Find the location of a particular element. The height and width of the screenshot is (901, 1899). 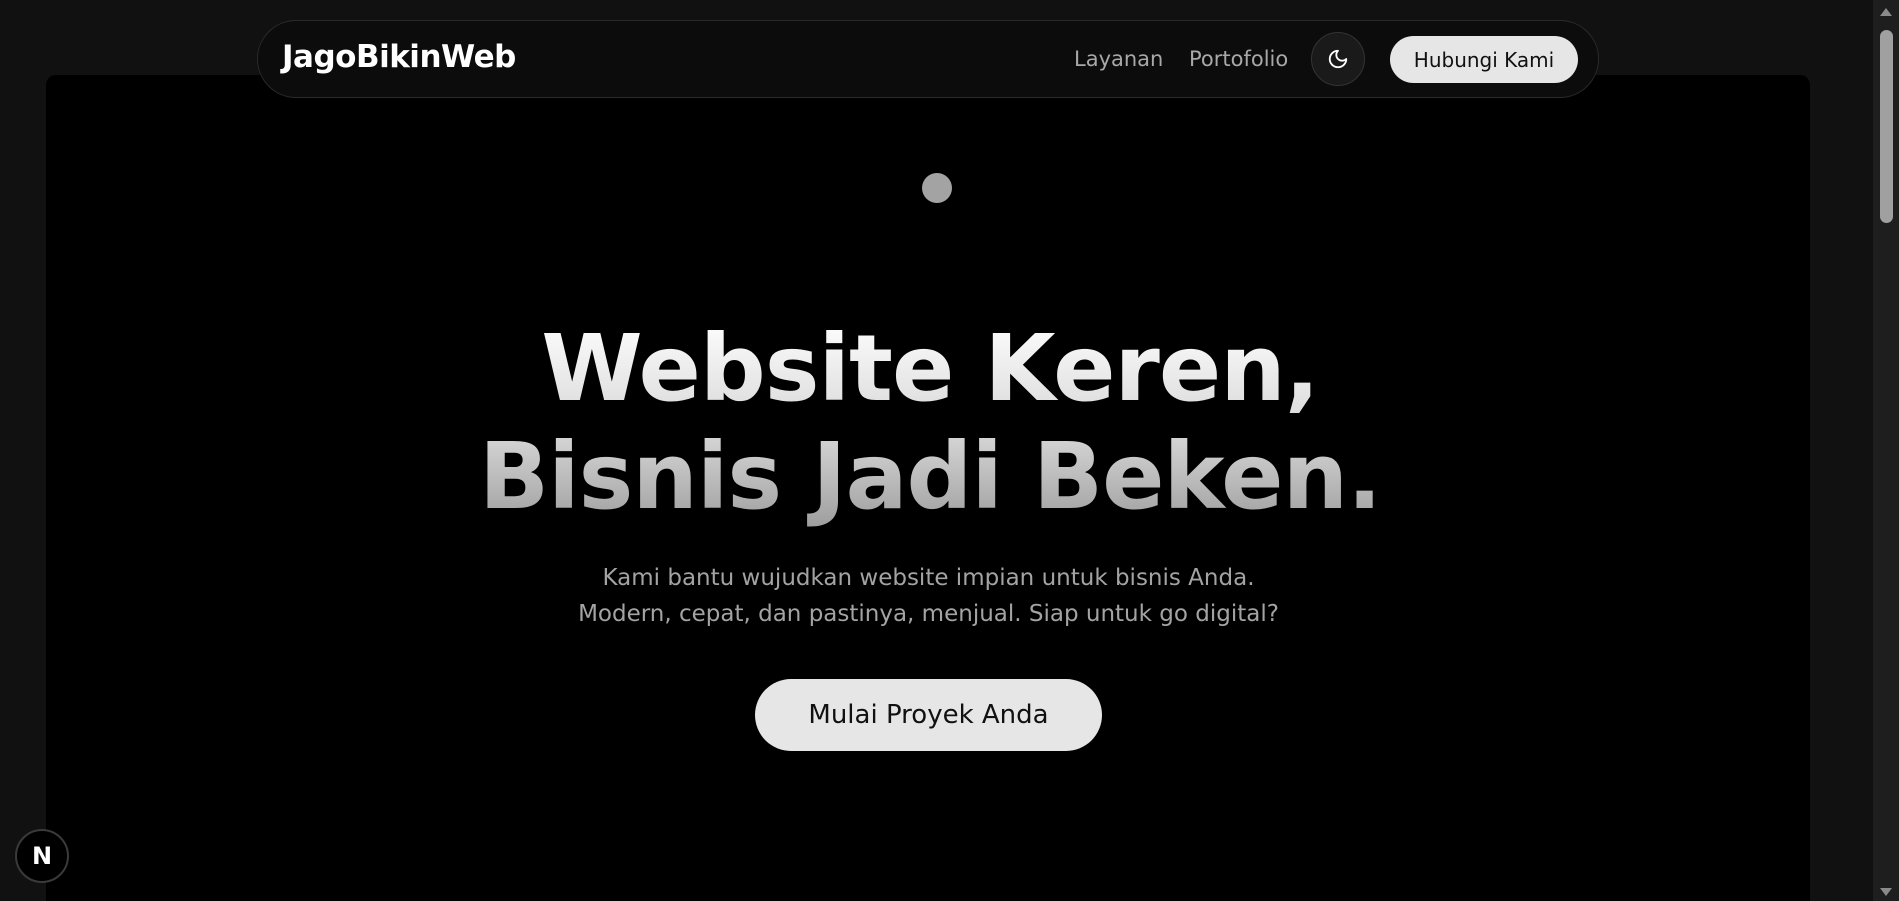

scrollbar-thumb is located at coordinates (1886, 126).